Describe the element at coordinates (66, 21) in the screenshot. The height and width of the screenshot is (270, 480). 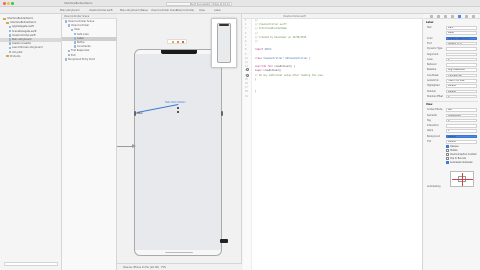
I see `outline-item-icon` at that location.